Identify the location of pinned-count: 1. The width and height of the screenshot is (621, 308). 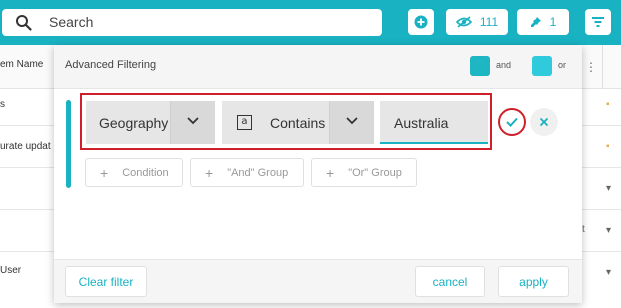
(553, 22).